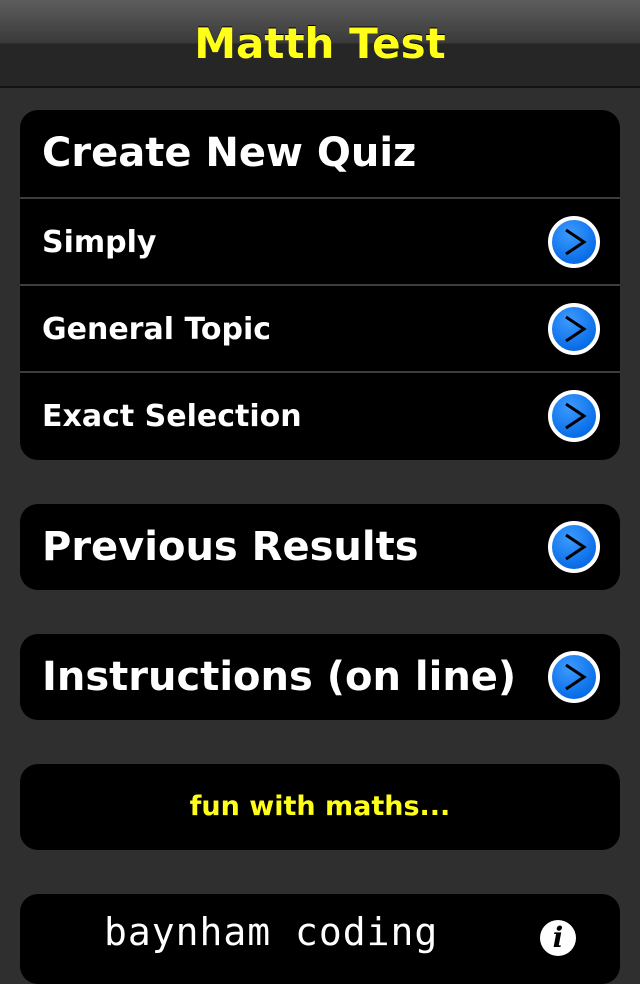  I want to click on previous-results-label: Previous Results, so click(230, 547).